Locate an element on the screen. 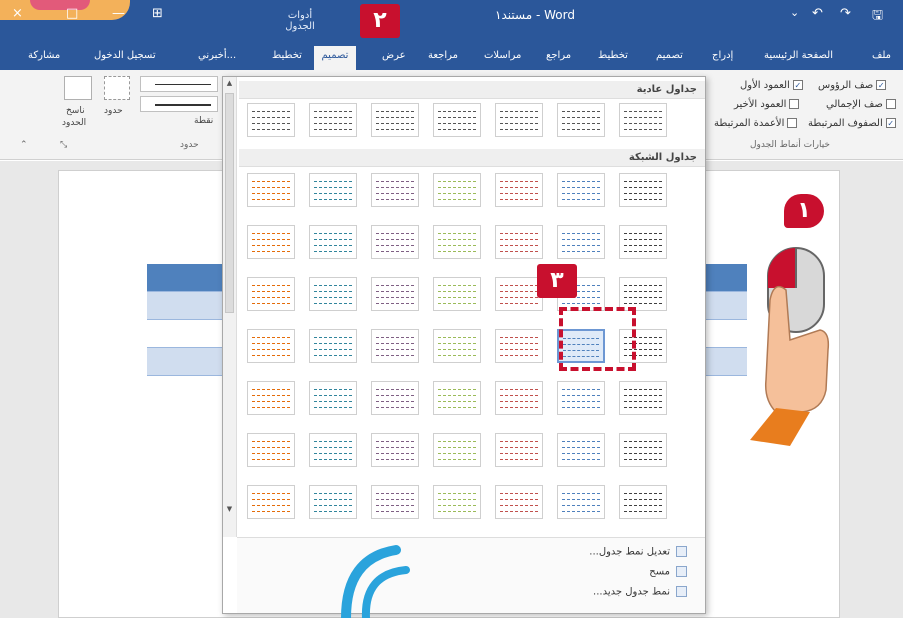 The height and width of the screenshot is (618, 903). tab-view: عرض is located at coordinates (394, 55).